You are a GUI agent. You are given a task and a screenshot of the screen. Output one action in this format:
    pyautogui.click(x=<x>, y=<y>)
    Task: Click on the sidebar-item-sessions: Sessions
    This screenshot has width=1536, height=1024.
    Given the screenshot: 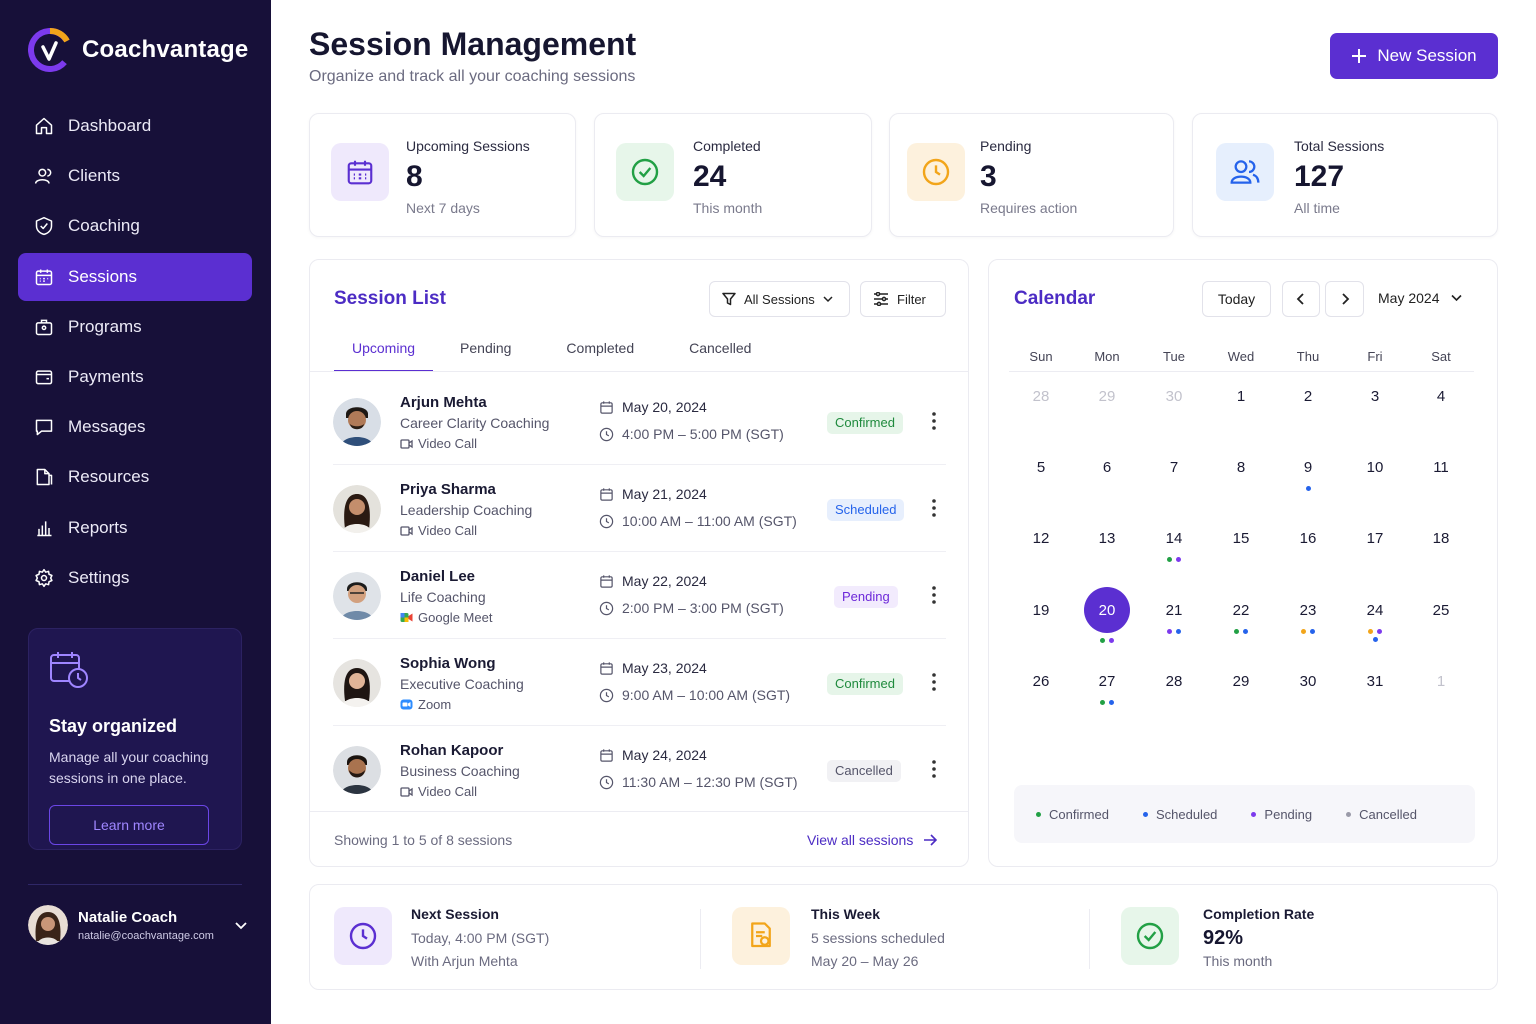 What is the action you would take?
    pyautogui.click(x=135, y=276)
    